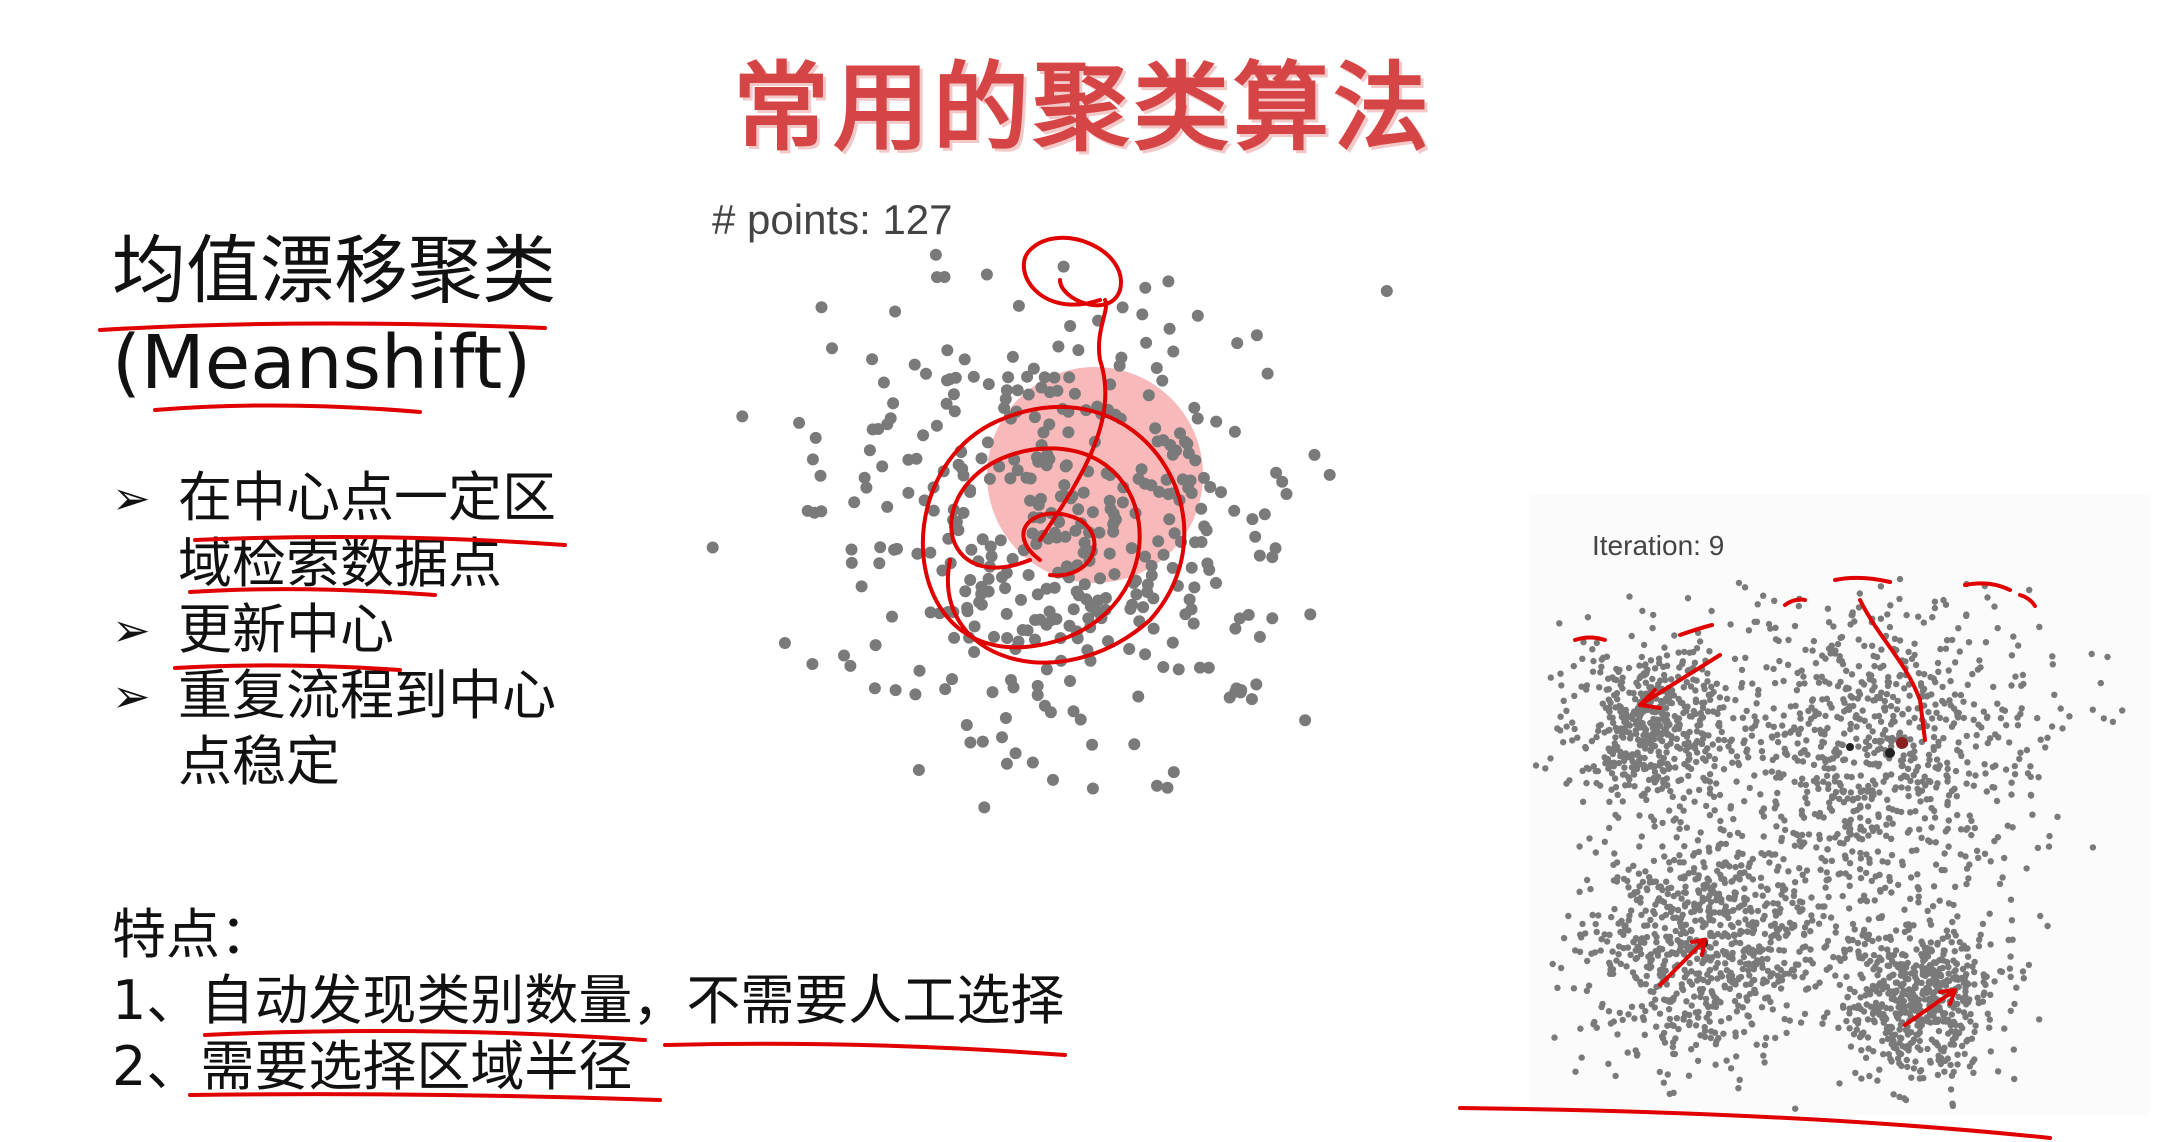 The width and height of the screenshot is (2166, 1142). Describe the element at coordinates (1805, 608) in the screenshot. I see `tick-annotation` at that location.